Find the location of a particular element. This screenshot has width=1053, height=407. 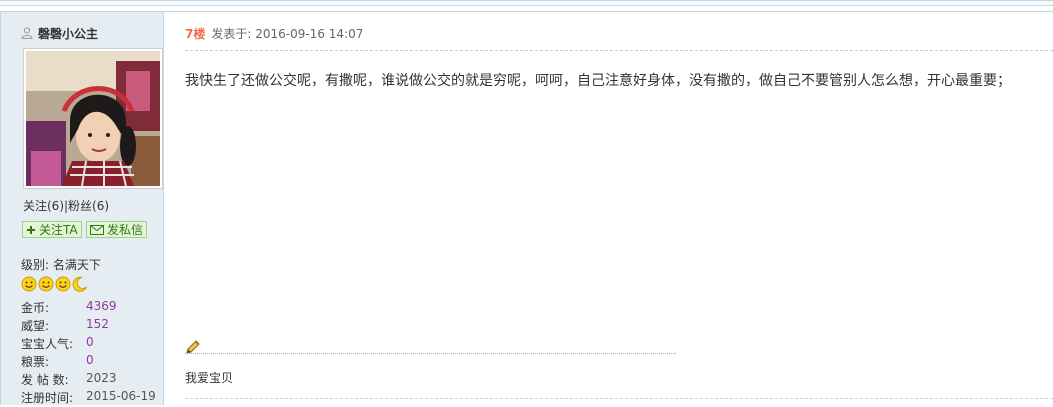

avatar is located at coordinates (93, 118).